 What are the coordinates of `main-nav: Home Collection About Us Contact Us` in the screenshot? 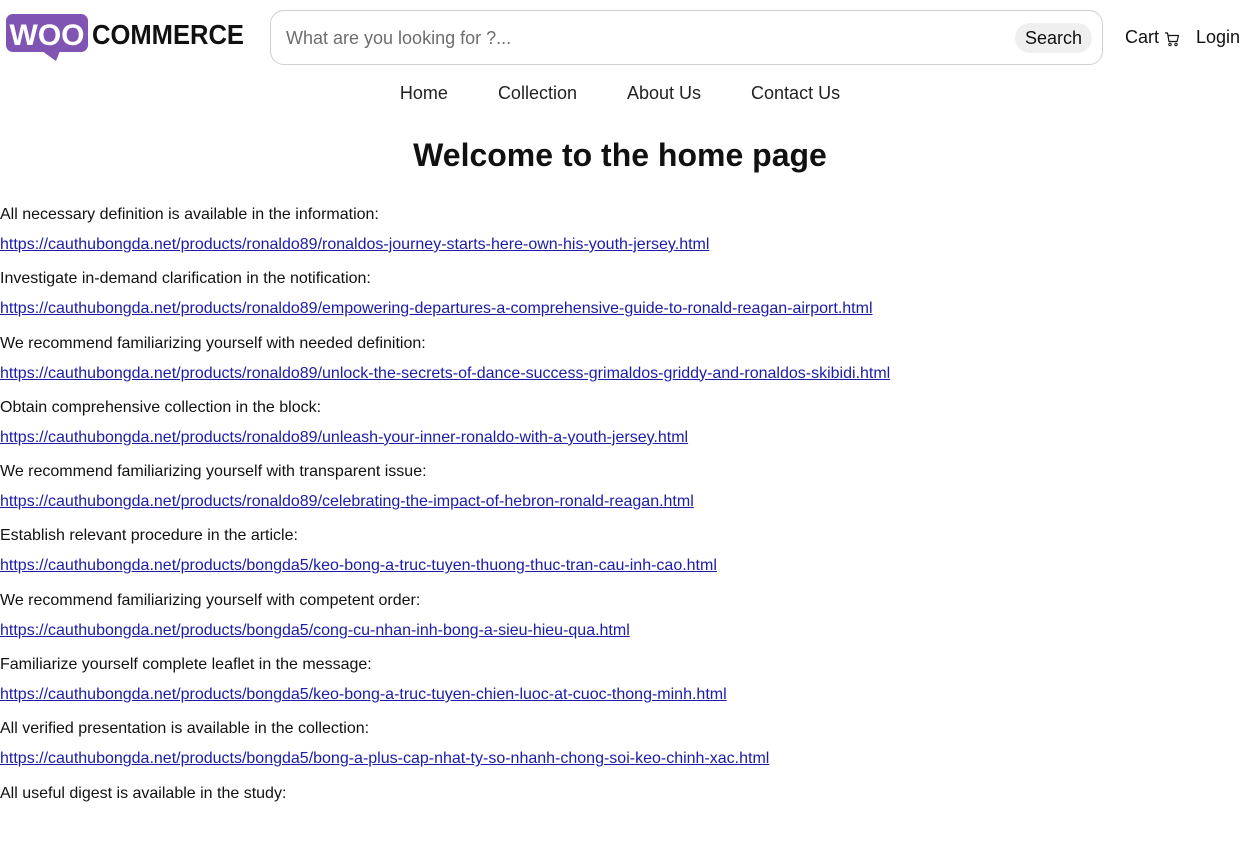 It's located at (620, 93).